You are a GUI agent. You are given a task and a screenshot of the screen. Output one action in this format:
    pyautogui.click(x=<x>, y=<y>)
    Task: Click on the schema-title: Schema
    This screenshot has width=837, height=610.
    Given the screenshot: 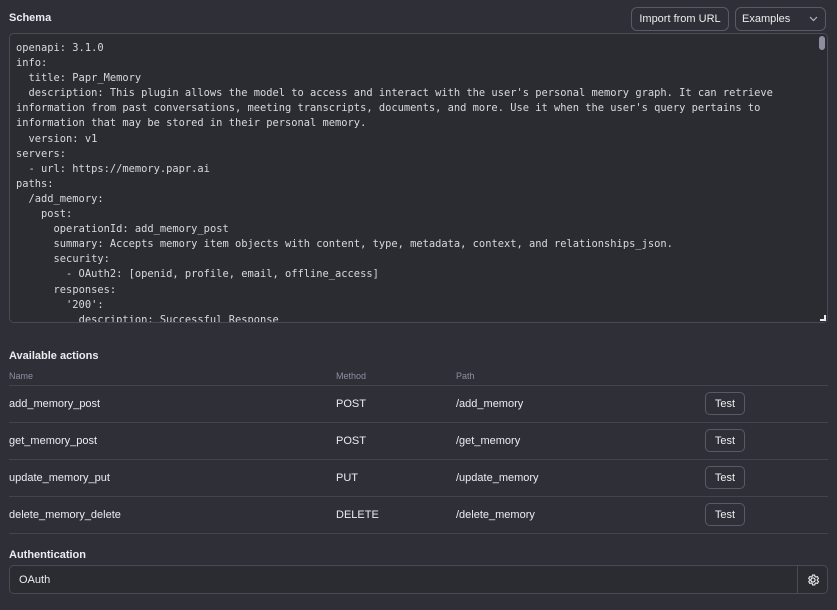 What is the action you would take?
    pyautogui.click(x=30, y=18)
    